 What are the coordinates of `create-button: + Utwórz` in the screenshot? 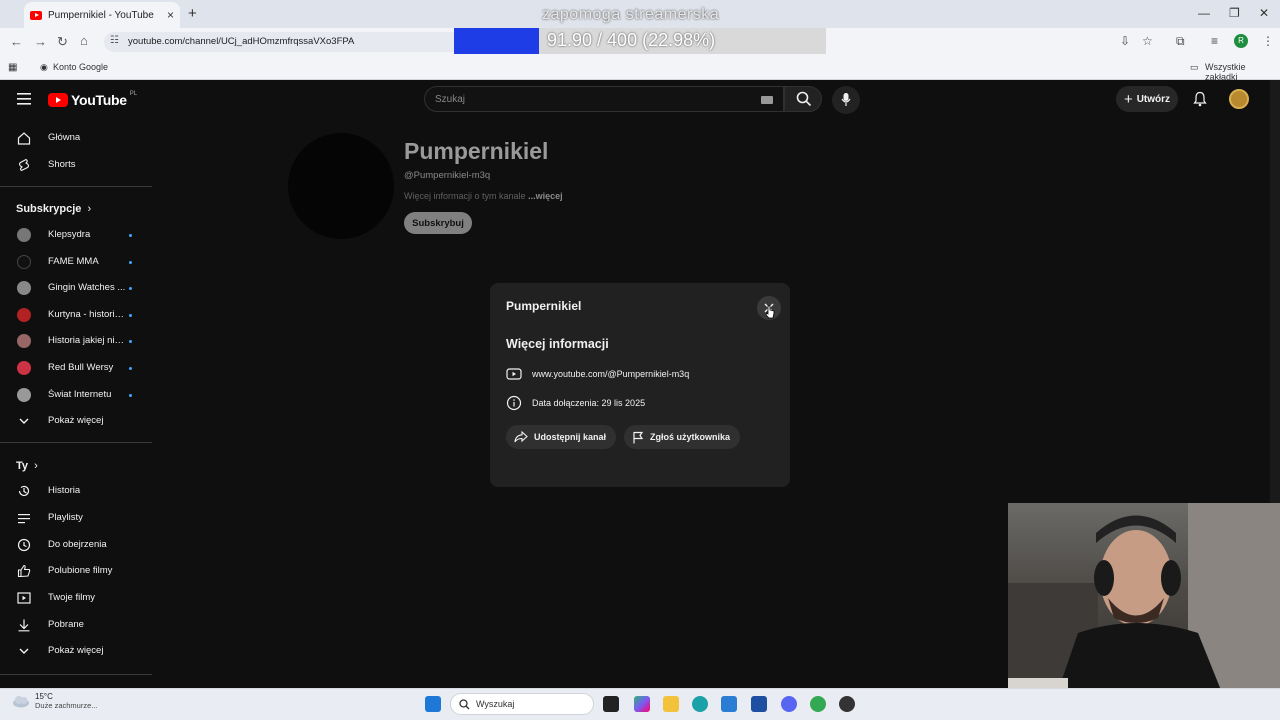 It's located at (1147, 99).